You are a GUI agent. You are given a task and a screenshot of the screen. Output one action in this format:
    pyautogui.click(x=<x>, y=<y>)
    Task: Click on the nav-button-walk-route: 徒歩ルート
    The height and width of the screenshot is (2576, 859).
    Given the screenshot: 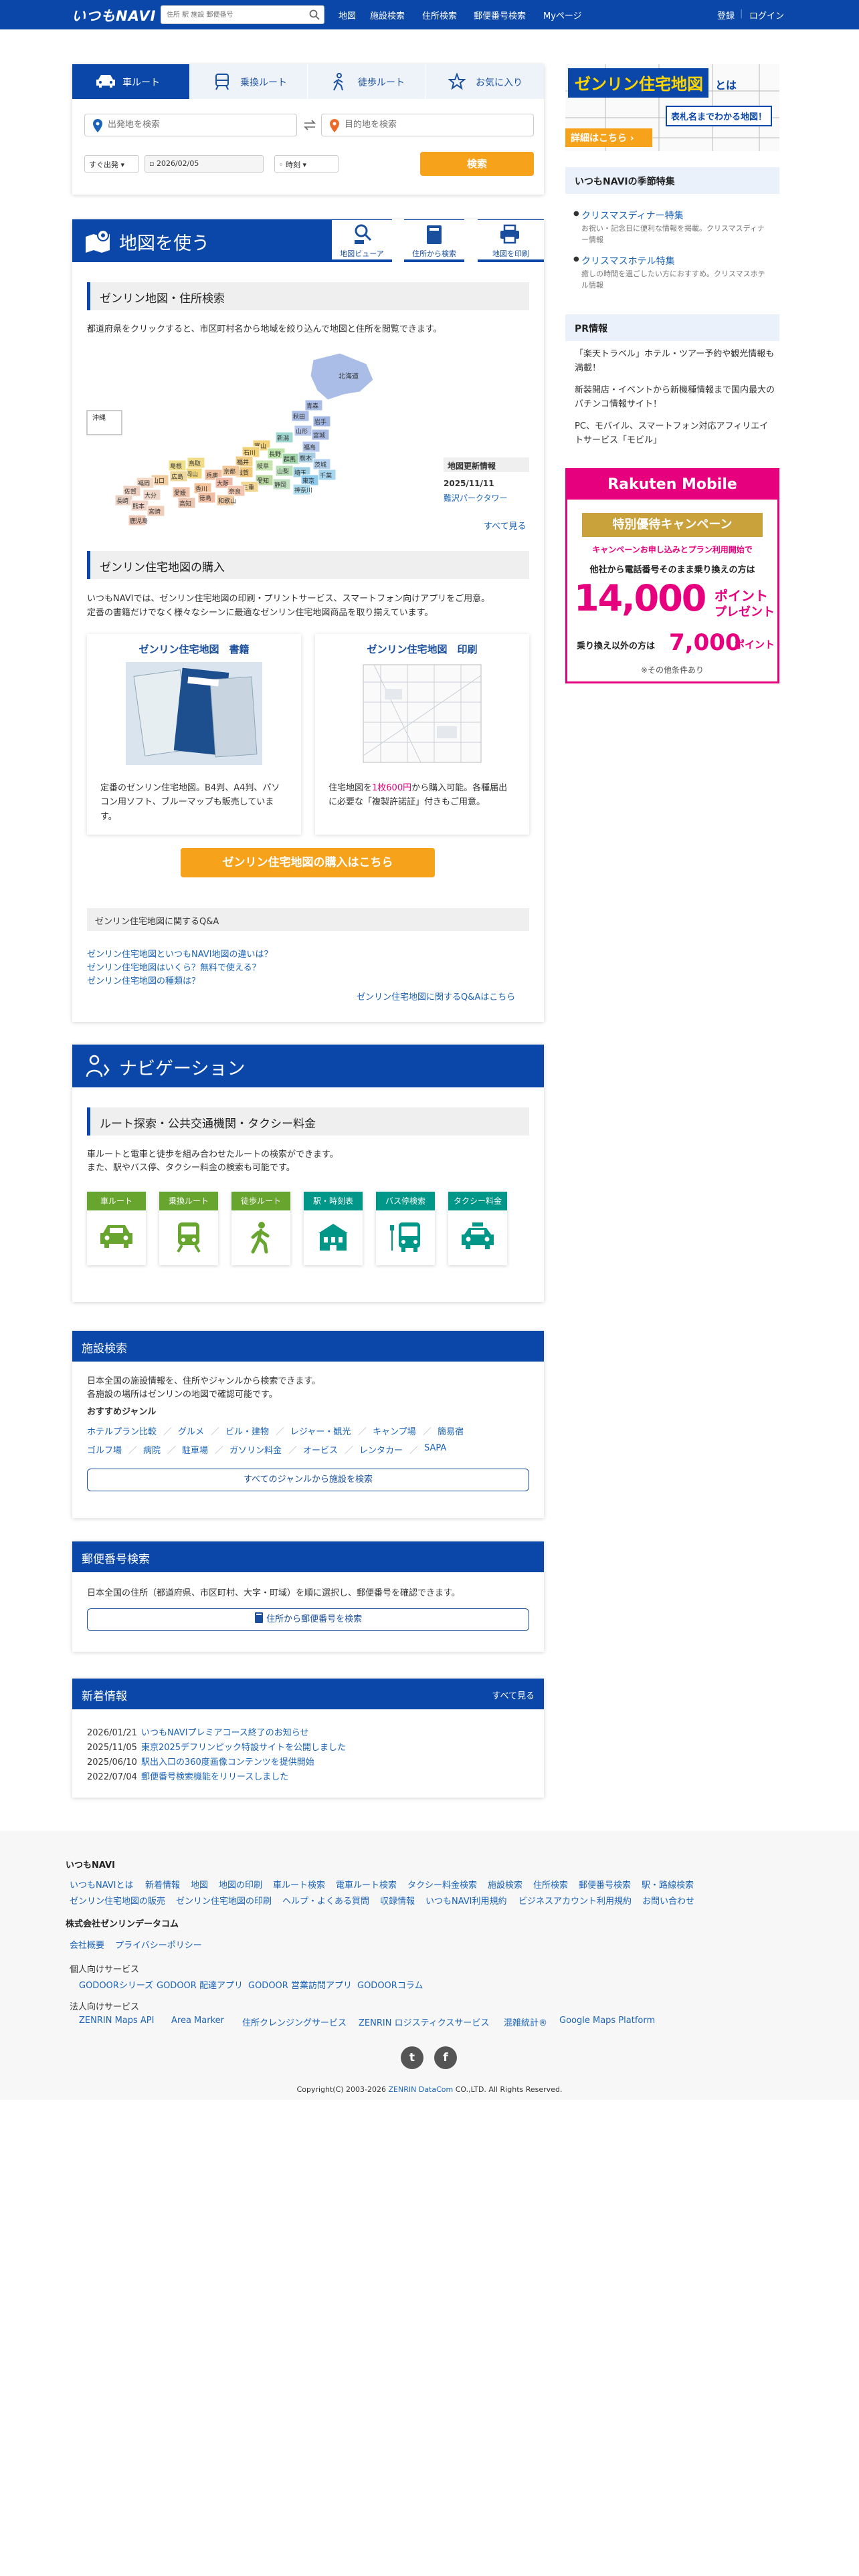 What is the action you would take?
    pyautogui.click(x=260, y=1228)
    